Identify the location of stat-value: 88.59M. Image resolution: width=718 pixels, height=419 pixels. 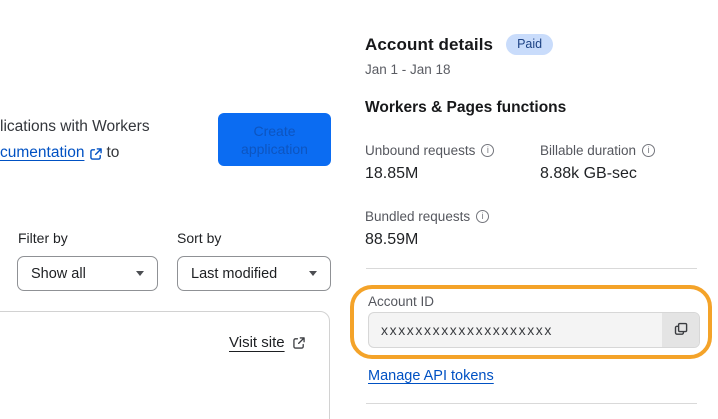
(392, 239).